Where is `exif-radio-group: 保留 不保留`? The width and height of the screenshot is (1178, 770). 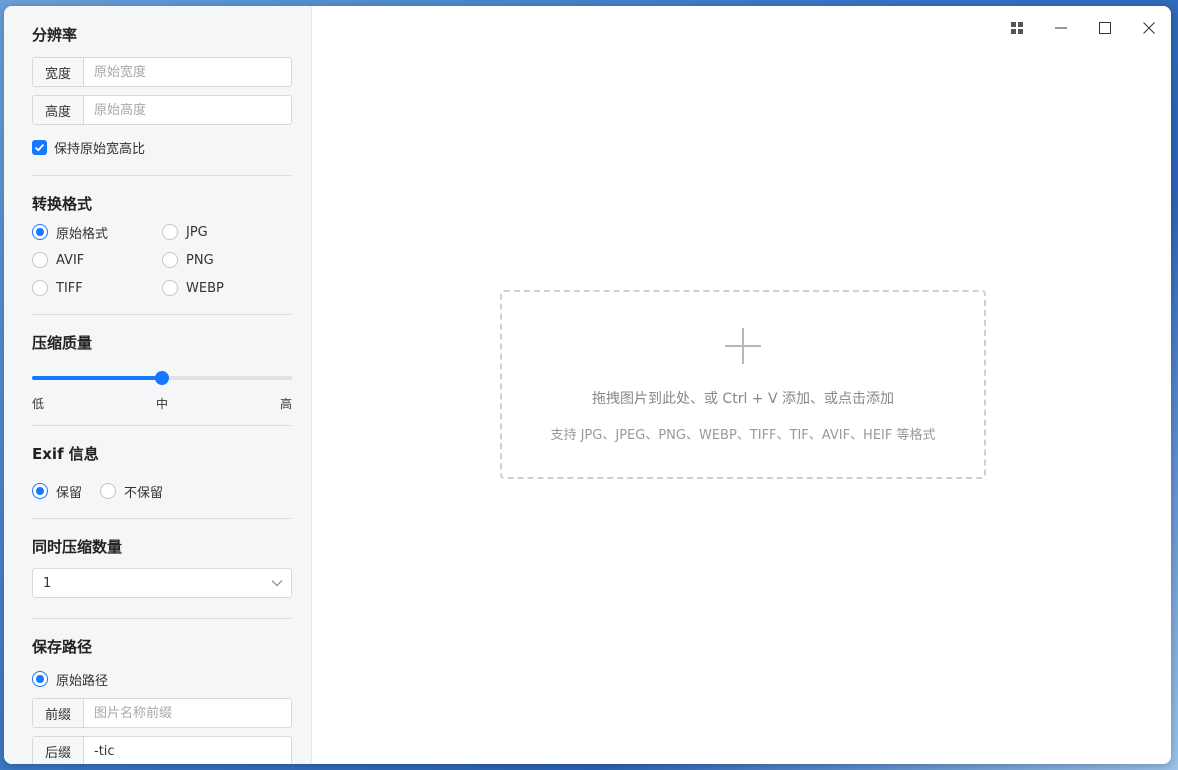 exif-radio-group: 保留 不保留 is located at coordinates (161, 491).